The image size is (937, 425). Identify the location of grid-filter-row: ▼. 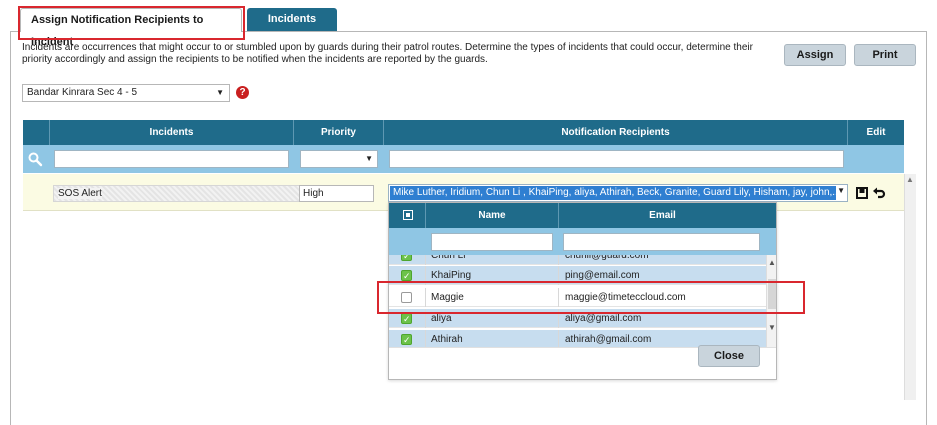
(463, 159).